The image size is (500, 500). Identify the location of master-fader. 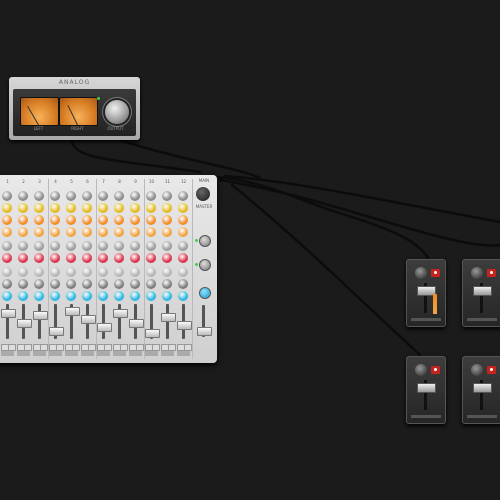
(204, 331).